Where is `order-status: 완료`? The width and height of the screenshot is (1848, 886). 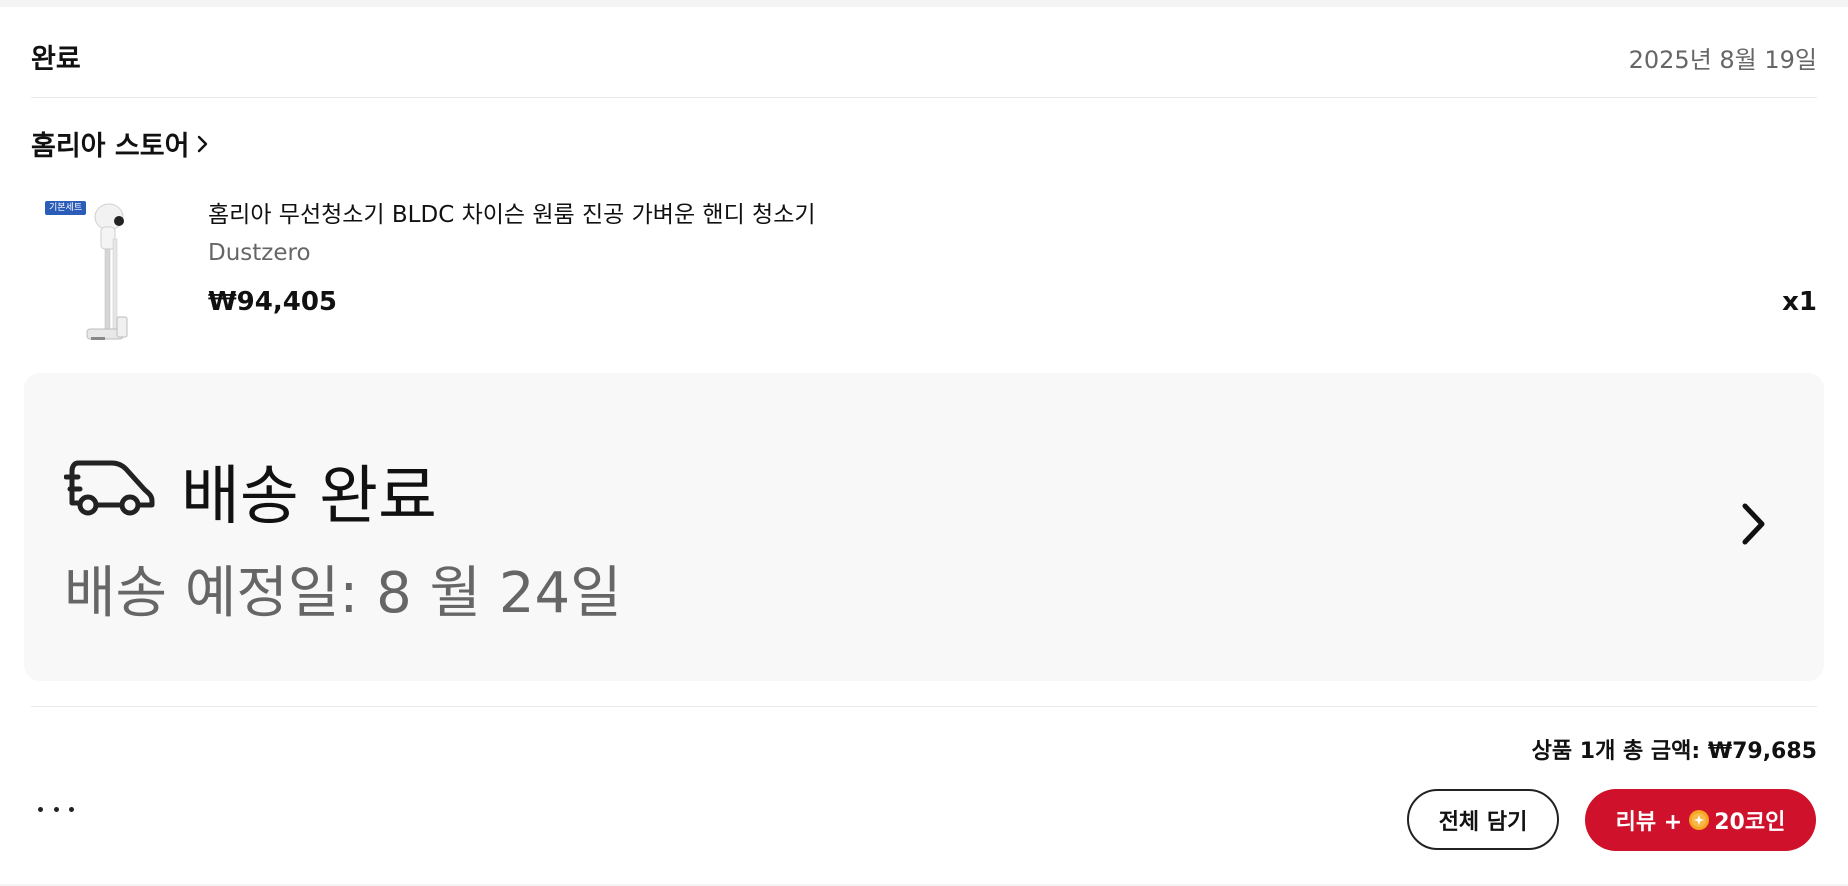
order-status: 완료 is located at coordinates (56, 59).